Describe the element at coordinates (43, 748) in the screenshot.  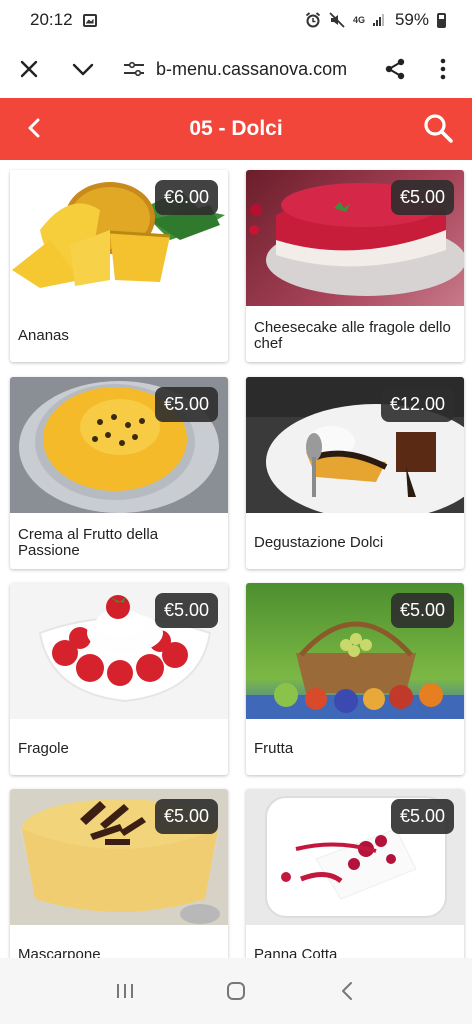
I see `product-name: Fragole` at that location.